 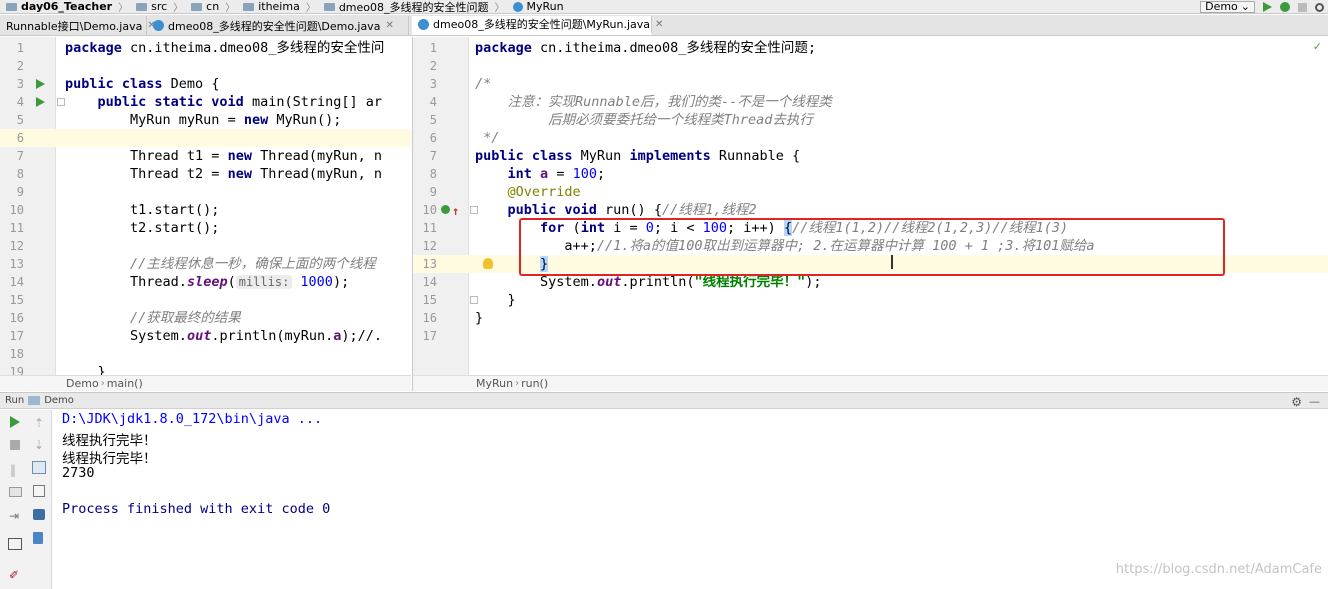 I want to click on code-line: 4 注意：实现Runnable后，我们的类--不是一个线程类, so click(x=630, y=102).